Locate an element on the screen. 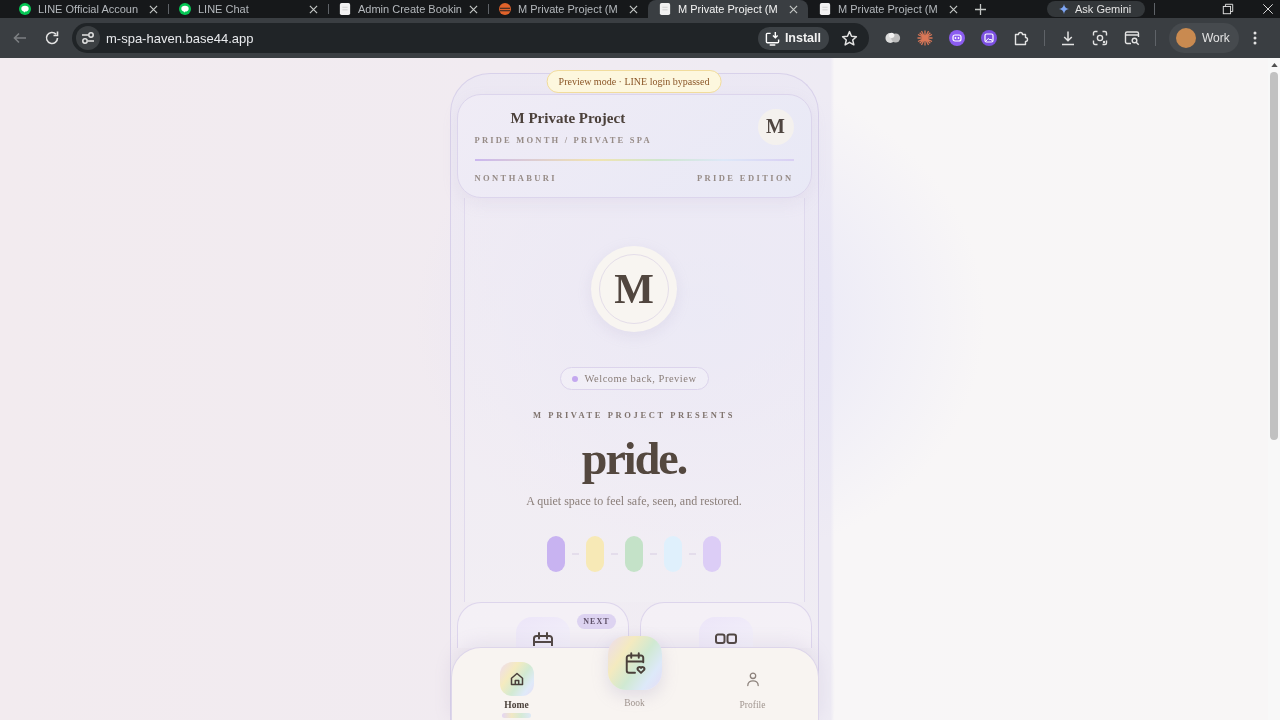 This screenshot has width=1280, height=720. person-icon is located at coordinates (752, 679).